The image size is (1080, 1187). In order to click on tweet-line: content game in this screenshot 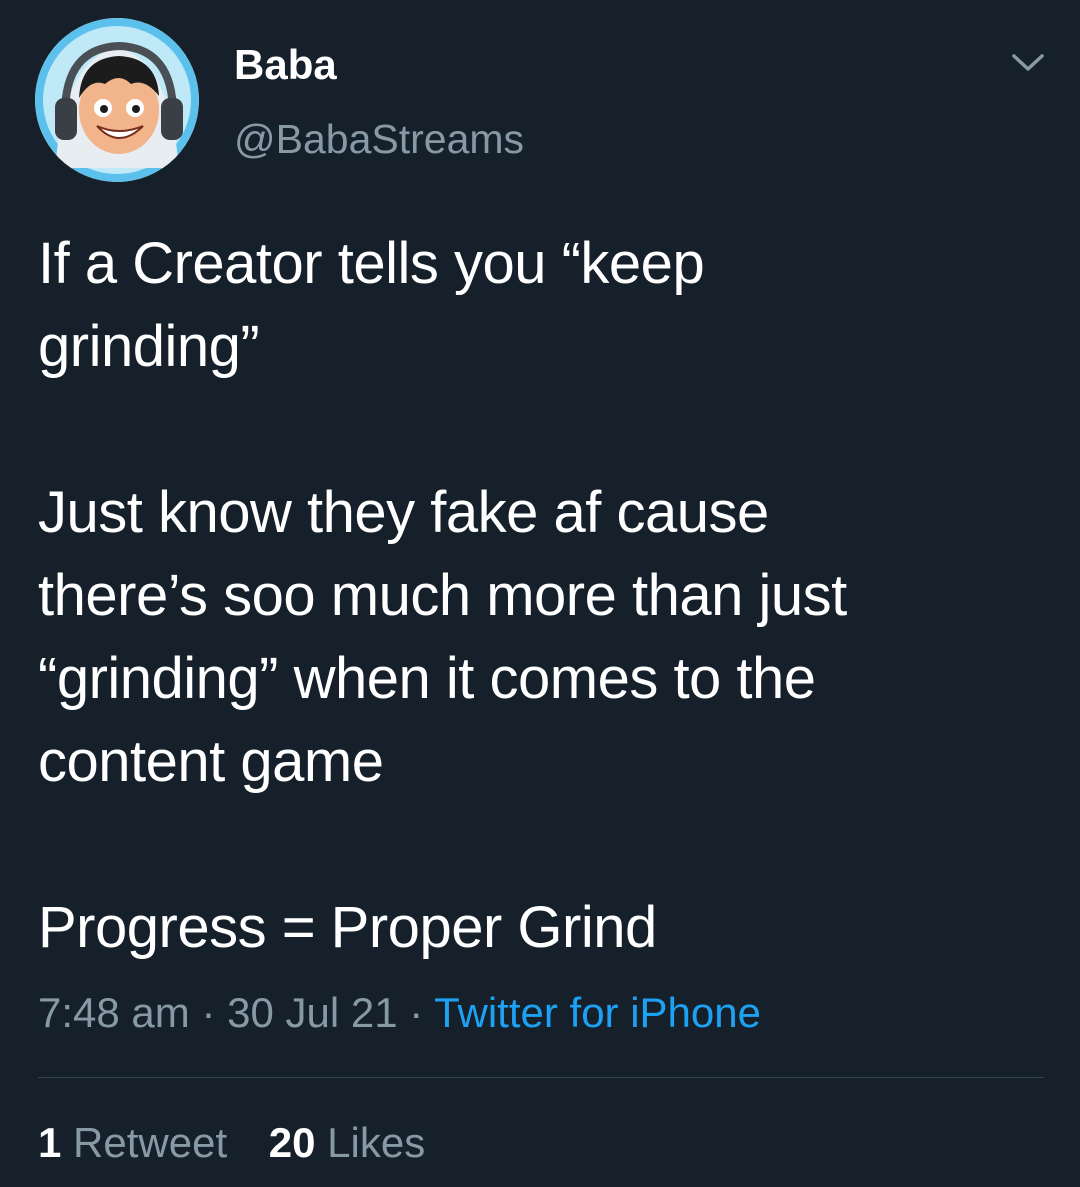, I will do `click(211, 761)`.